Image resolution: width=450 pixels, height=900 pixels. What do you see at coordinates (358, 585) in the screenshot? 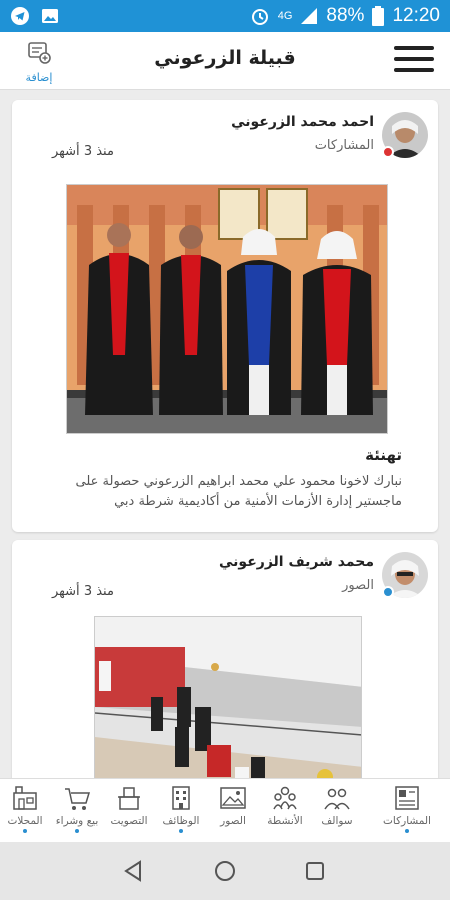
I see `post-category: الصور` at bounding box center [358, 585].